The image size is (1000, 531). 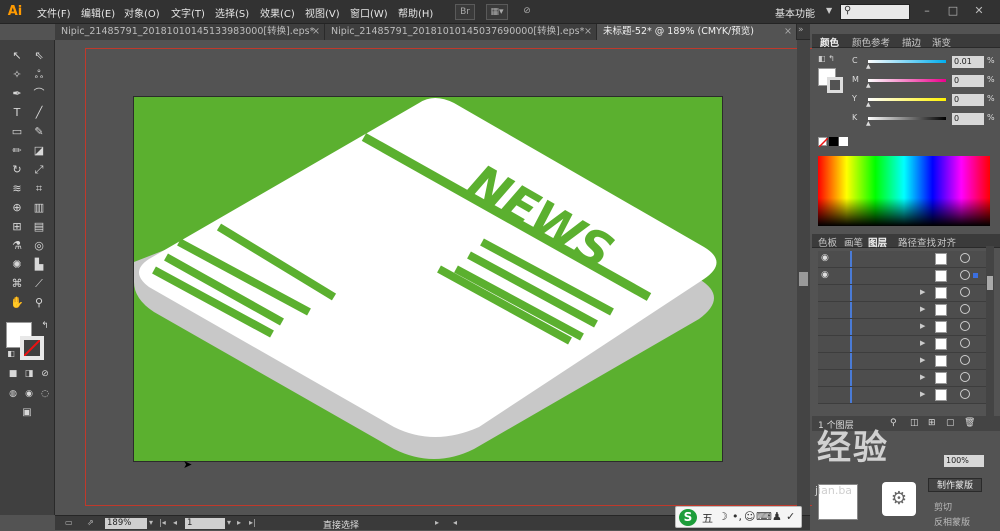 What do you see at coordinates (907, 61) in the screenshot?
I see `cyan-track` at bounding box center [907, 61].